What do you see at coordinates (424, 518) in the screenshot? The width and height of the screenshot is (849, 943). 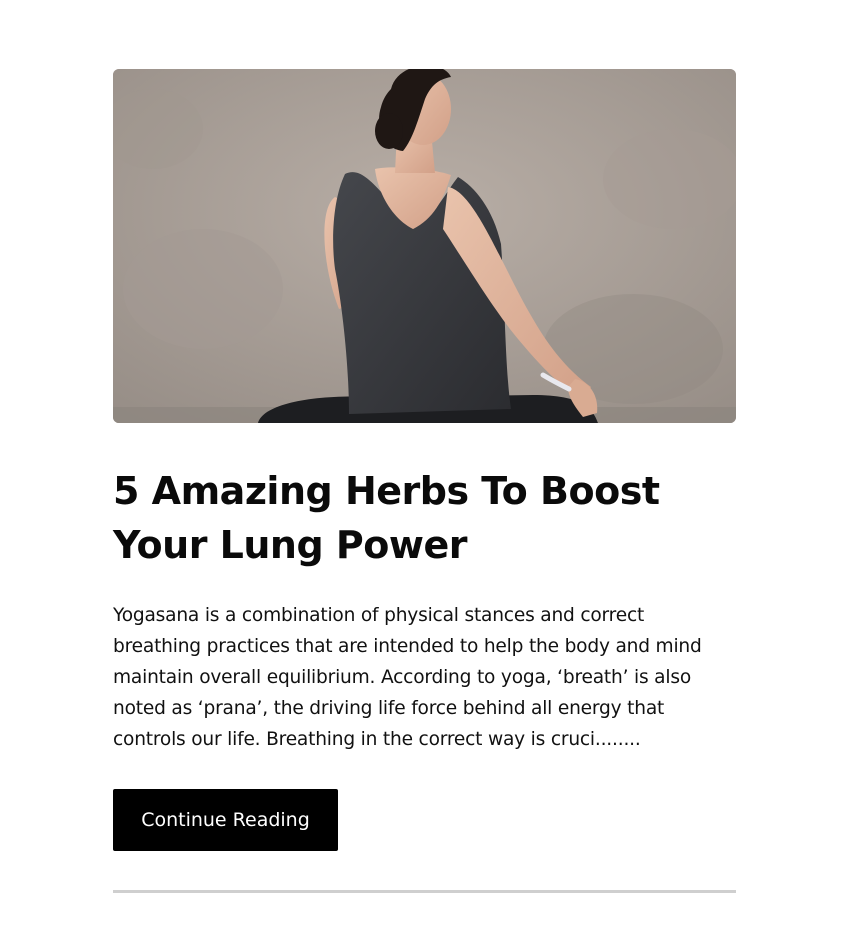 I see `post-title: 5 Amazing Herbs To Boost Your Lung Power` at bounding box center [424, 518].